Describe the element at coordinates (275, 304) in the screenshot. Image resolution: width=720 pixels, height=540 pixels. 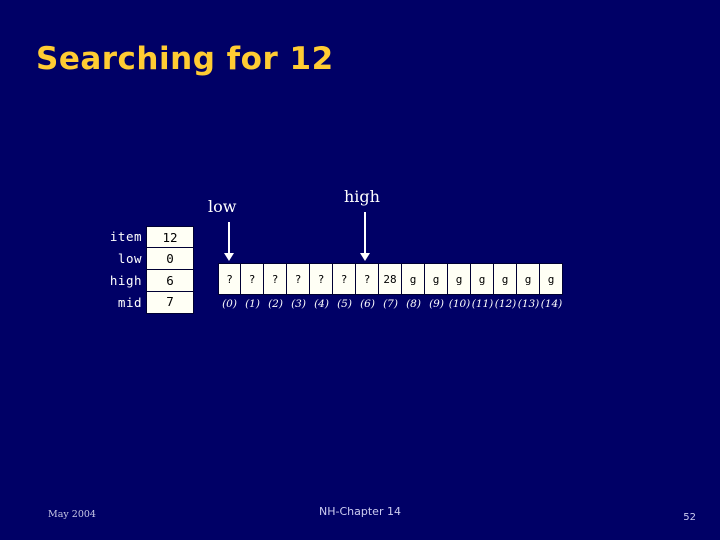
I see `array-index-label: (2)` at that location.